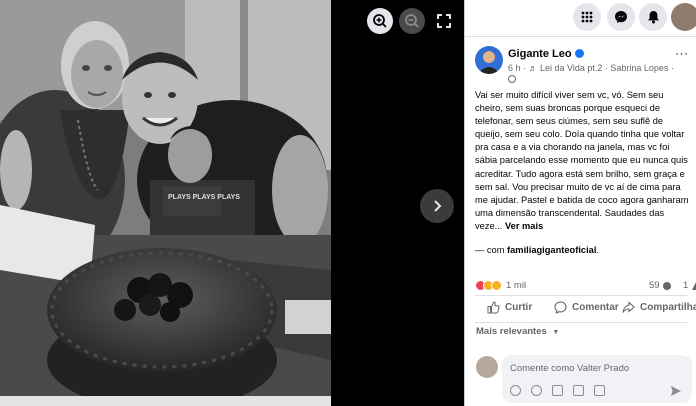 This screenshot has width=696, height=406. Describe the element at coordinates (540, 54) in the screenshot. I see `author-name: Gigante Leo` at that location.